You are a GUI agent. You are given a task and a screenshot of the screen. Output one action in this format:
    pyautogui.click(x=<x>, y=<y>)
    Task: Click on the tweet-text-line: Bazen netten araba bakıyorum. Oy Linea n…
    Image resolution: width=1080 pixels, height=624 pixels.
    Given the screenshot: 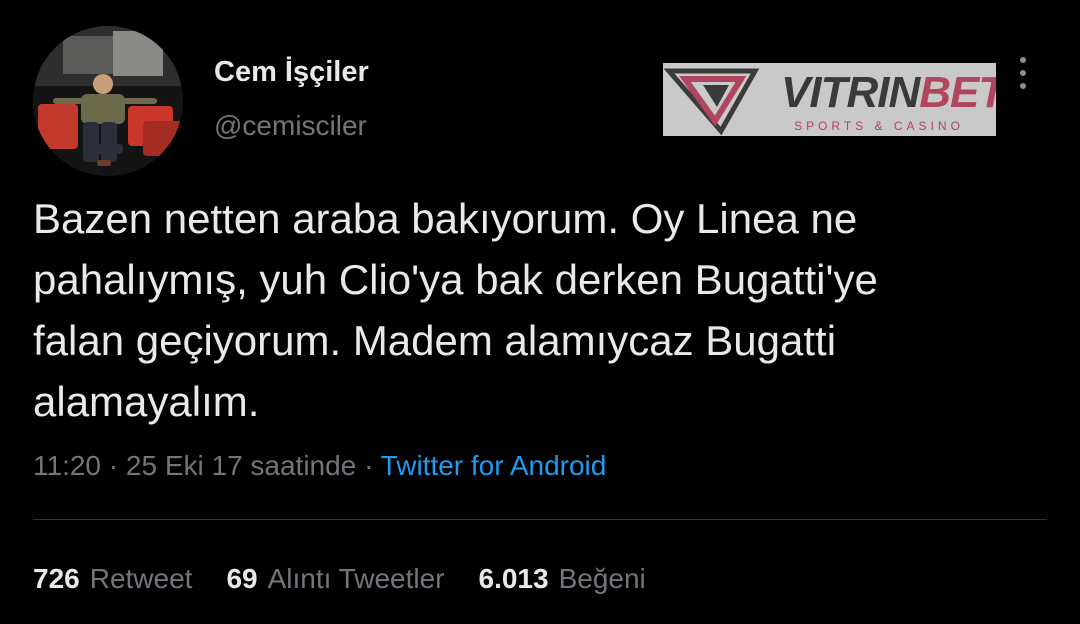 What is the action you would take?
    pyautogui.click(x=445, y=218)
    